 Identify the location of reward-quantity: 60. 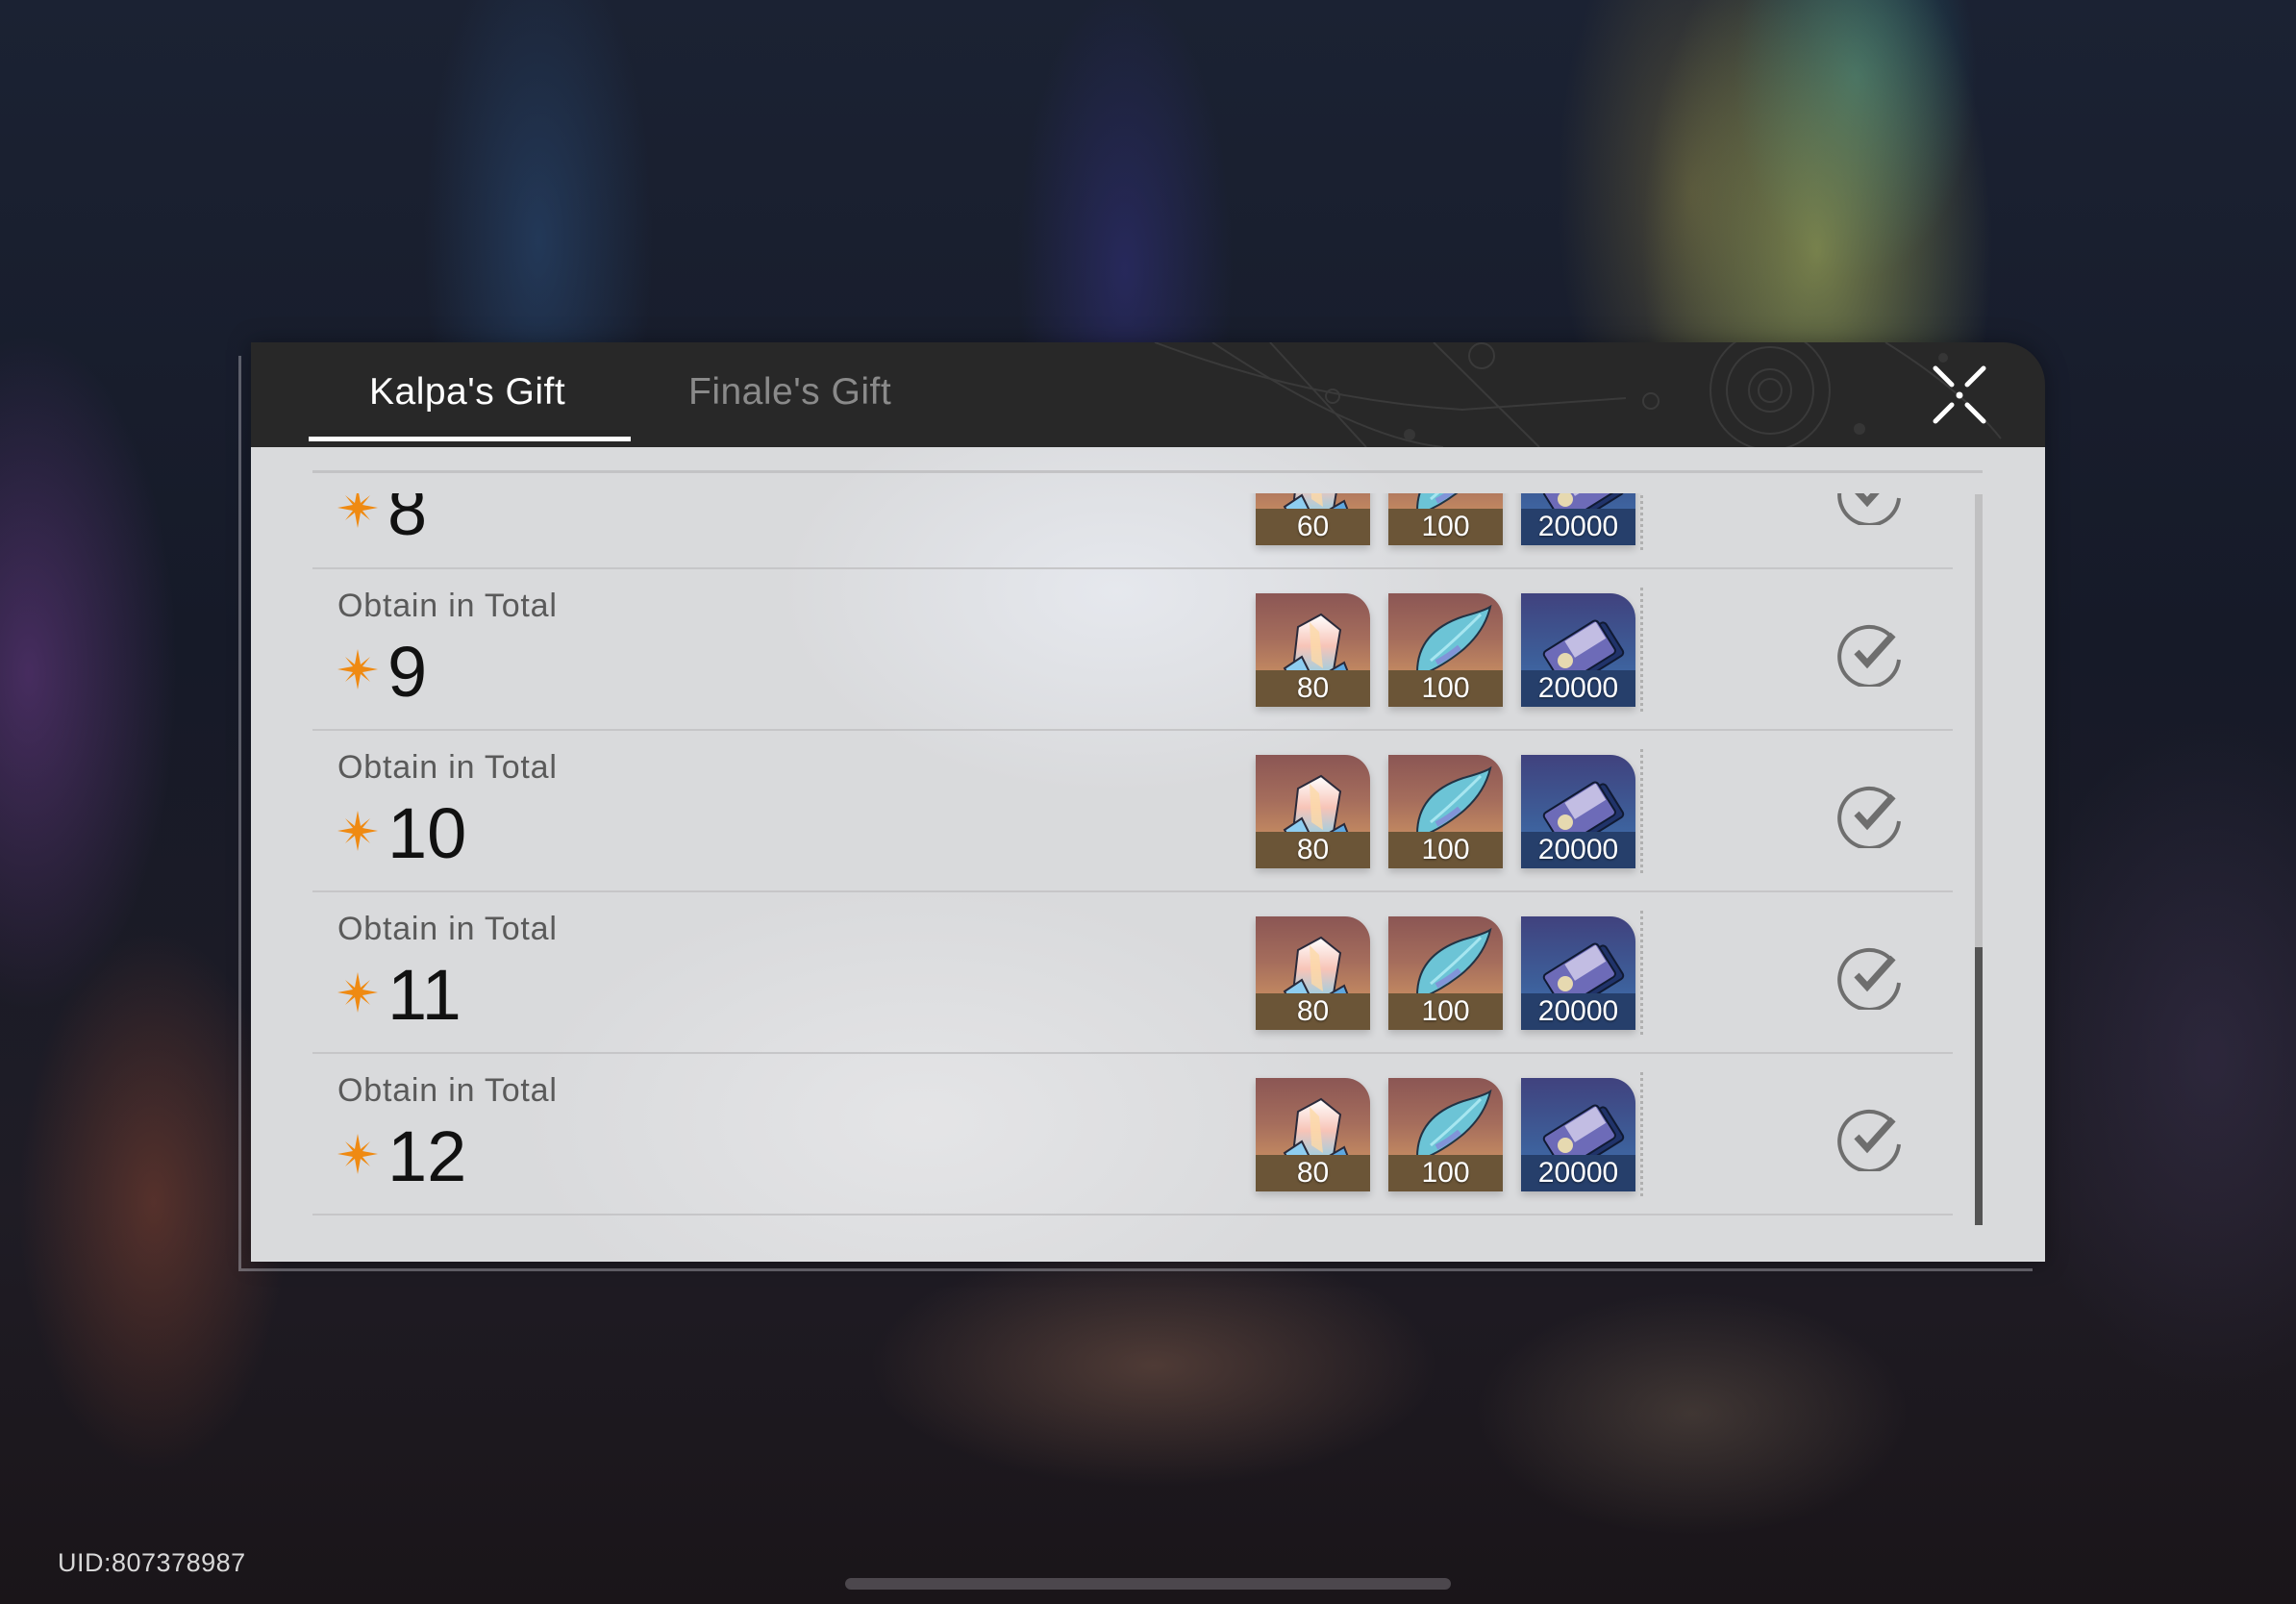
(1313, 527).